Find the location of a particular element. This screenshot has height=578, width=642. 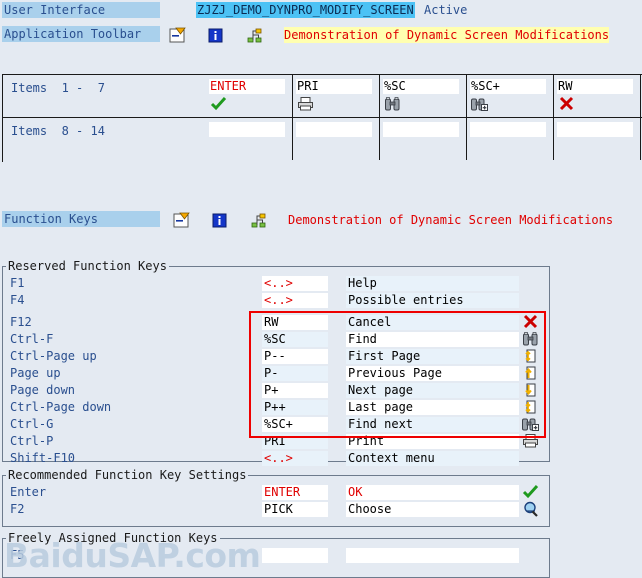

fk-text: Print is located at coordinates (432, 441).